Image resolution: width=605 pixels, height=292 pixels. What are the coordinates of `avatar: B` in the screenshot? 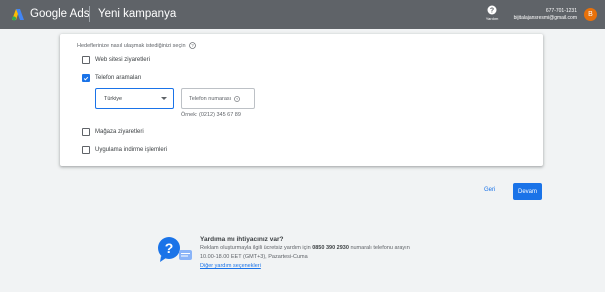 It's located at (590, 14).